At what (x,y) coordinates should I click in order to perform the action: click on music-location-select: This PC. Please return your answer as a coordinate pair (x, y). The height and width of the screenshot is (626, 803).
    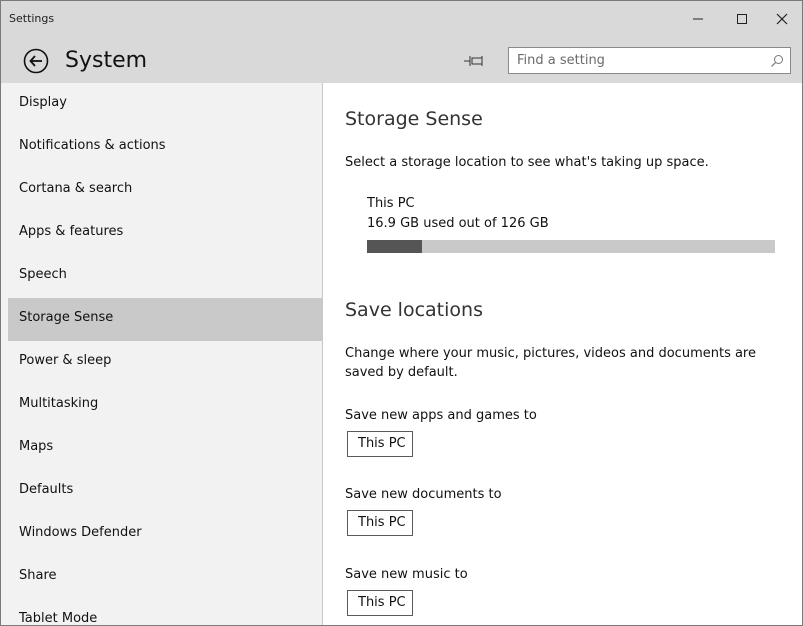
    Looking at the image, I should click on (380, 603).